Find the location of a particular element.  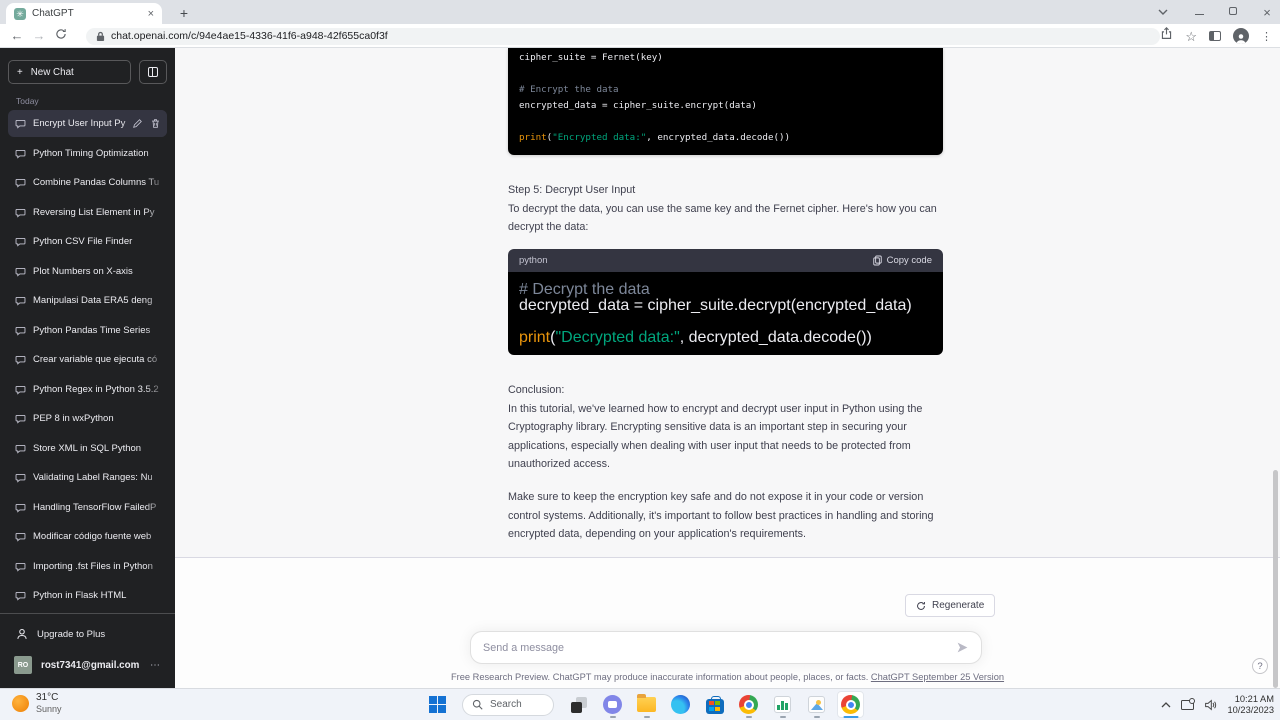

version-link: ChatGPT September 25 Version is located at coordinates (937, 677).